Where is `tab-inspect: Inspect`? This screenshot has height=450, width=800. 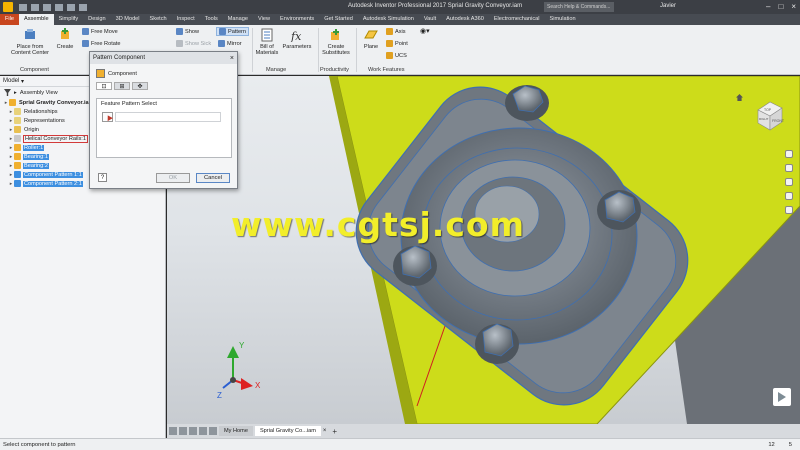 tab-inspect: Inspect is located at coordinates (186, 19).